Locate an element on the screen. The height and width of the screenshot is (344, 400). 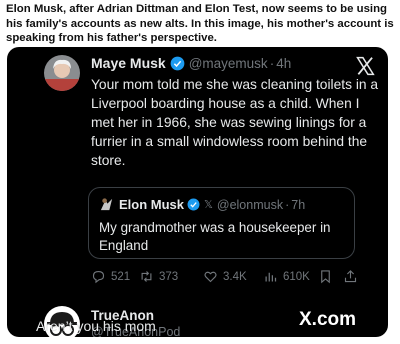
bookmark-icon is located at coordinates (325, 277).